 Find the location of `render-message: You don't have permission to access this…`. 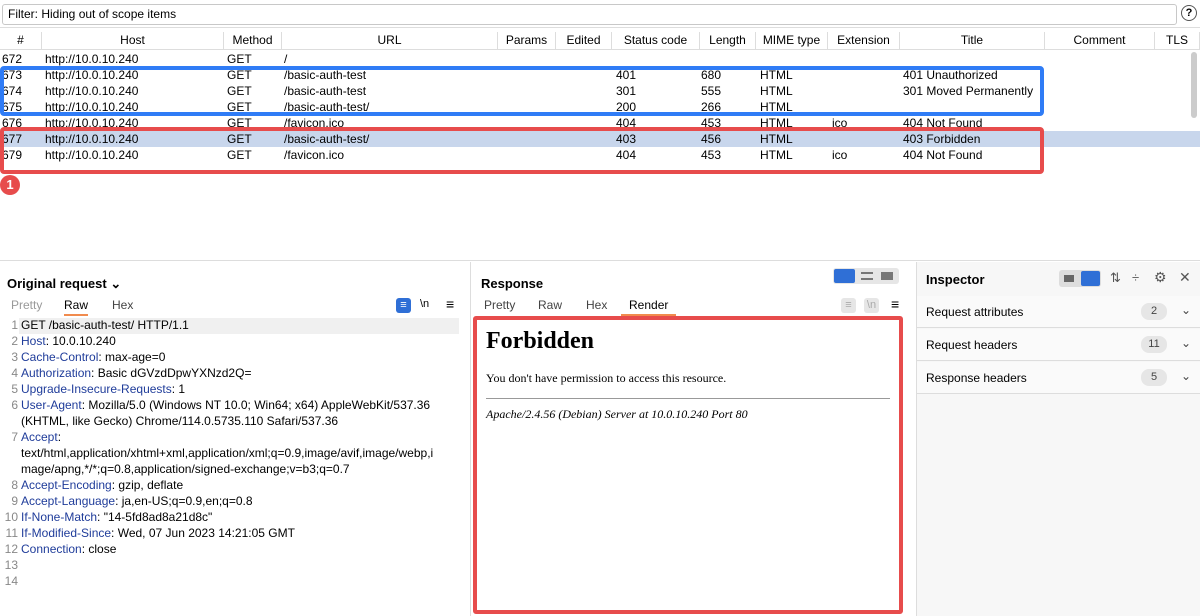

render-message: You don't have permission to access this… is located at coordinates (606, 378).